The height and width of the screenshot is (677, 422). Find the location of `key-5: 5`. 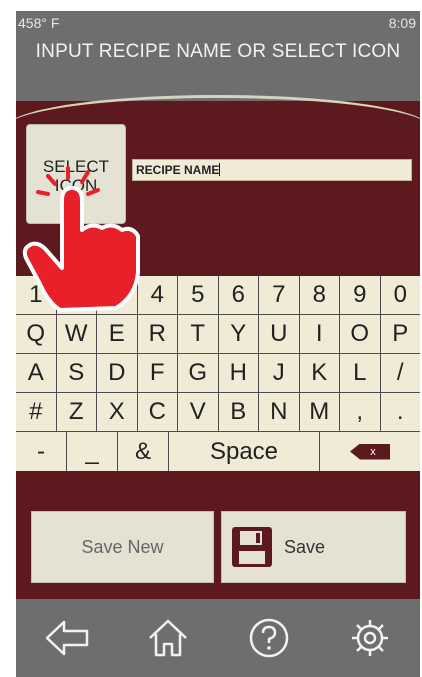

key-5: 5 is located at coordinates (198, 295).